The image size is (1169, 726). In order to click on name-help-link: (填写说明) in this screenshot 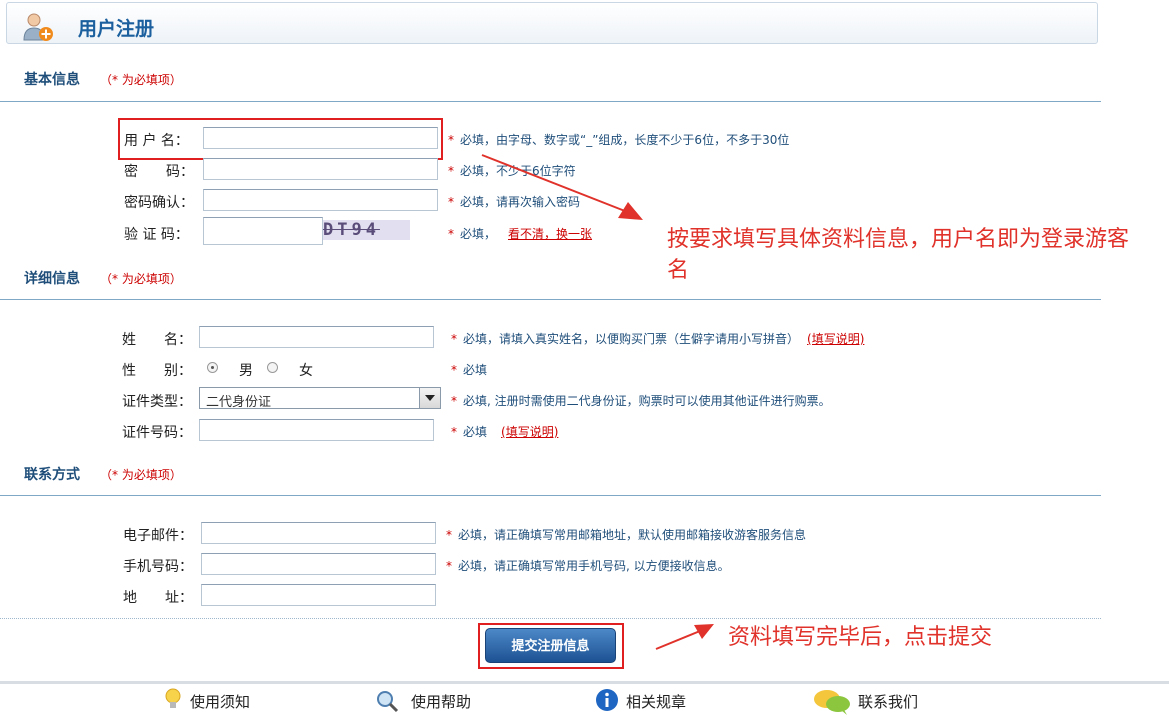, I will do `click(835, 339)`.